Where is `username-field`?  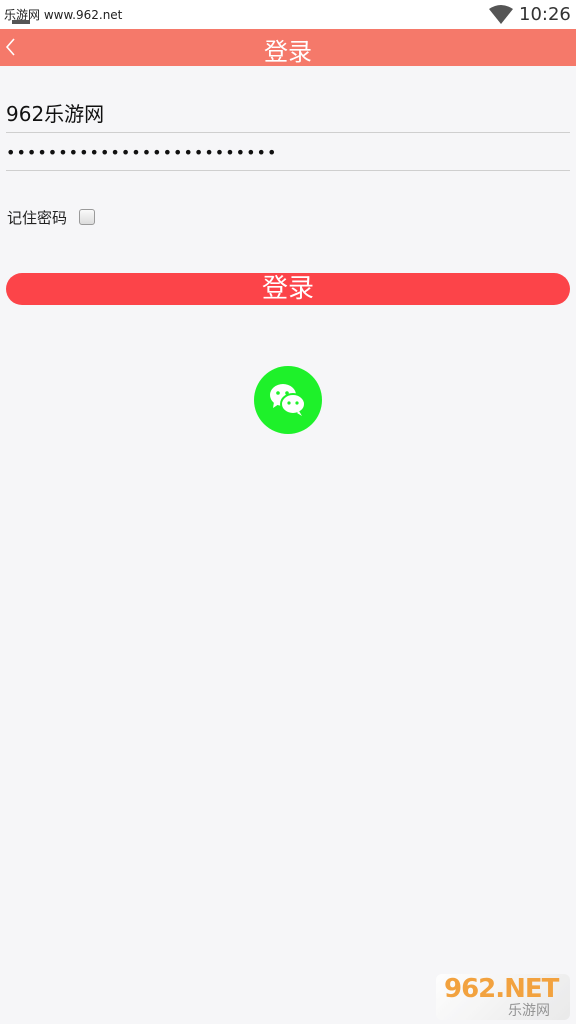
username-field is located at coordinates (288, 115).